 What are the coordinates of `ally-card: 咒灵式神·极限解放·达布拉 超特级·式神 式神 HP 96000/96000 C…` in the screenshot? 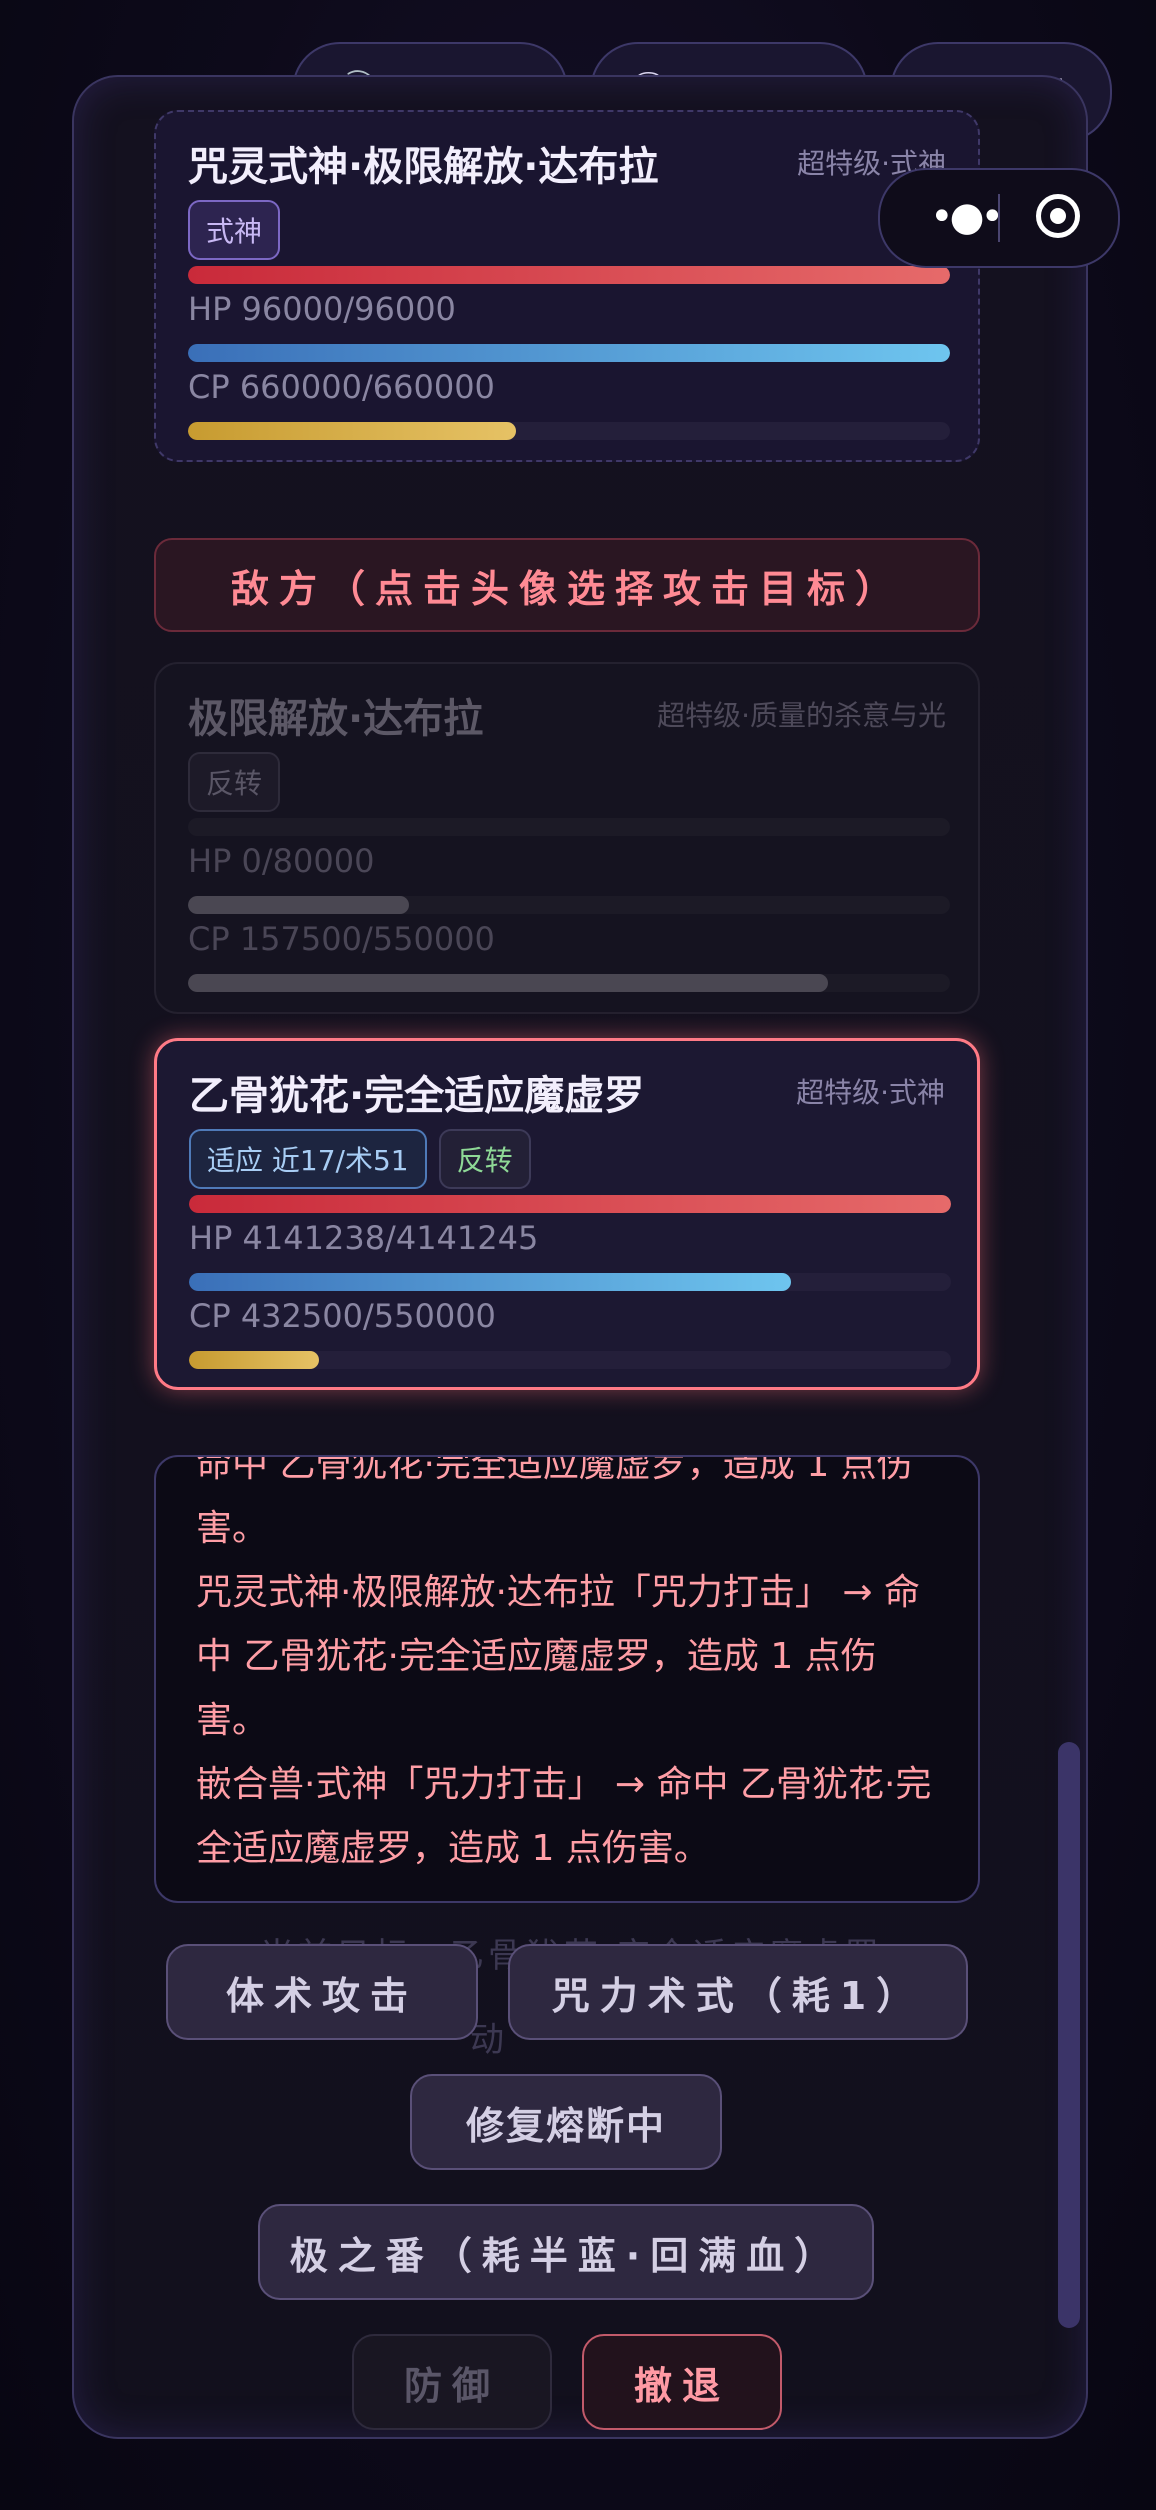 It's located at (567, 286).